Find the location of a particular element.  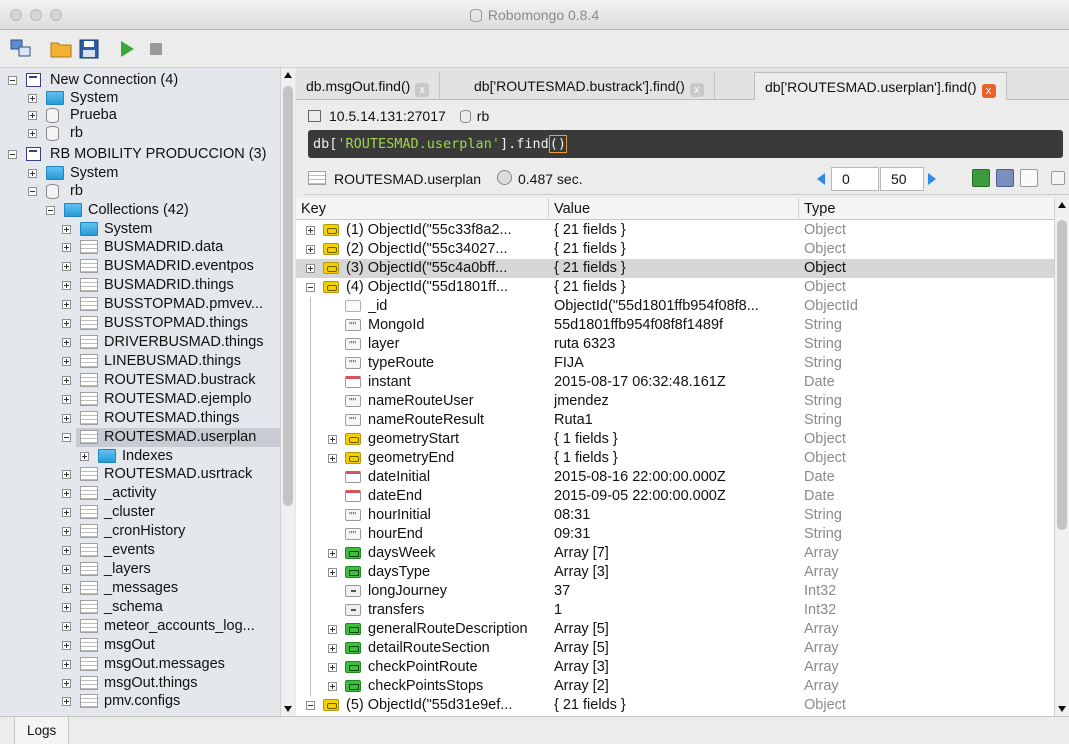

tree-item: BUSSTOPMAD.things is located at coordinates (140, 323).